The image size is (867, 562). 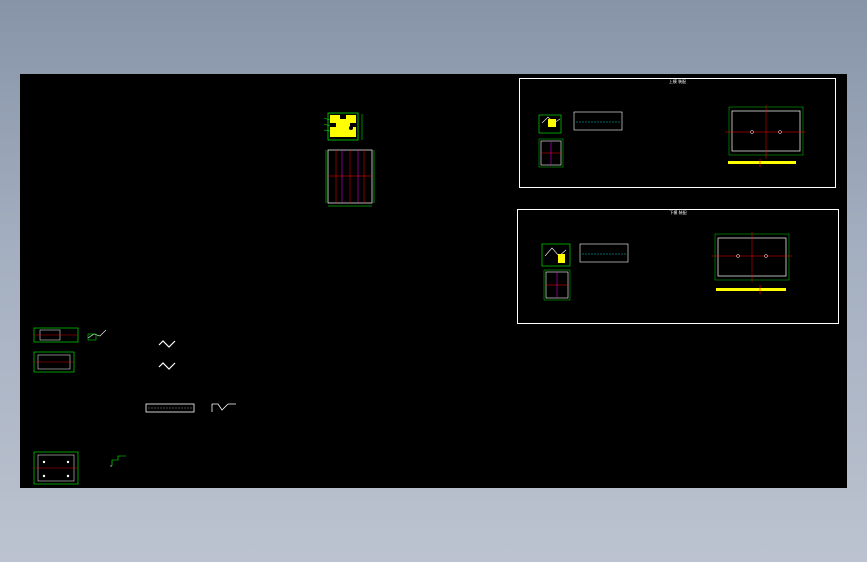 I want to click on part-section-view, so click(x=350, y=159).